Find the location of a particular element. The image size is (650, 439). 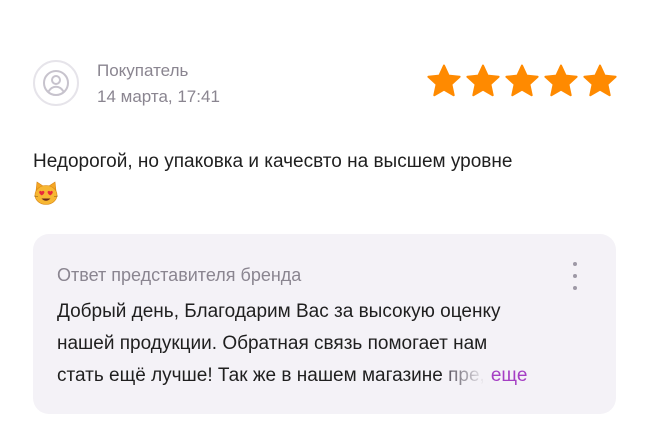

more-vertical-icon is located at coordinates (575, 276).